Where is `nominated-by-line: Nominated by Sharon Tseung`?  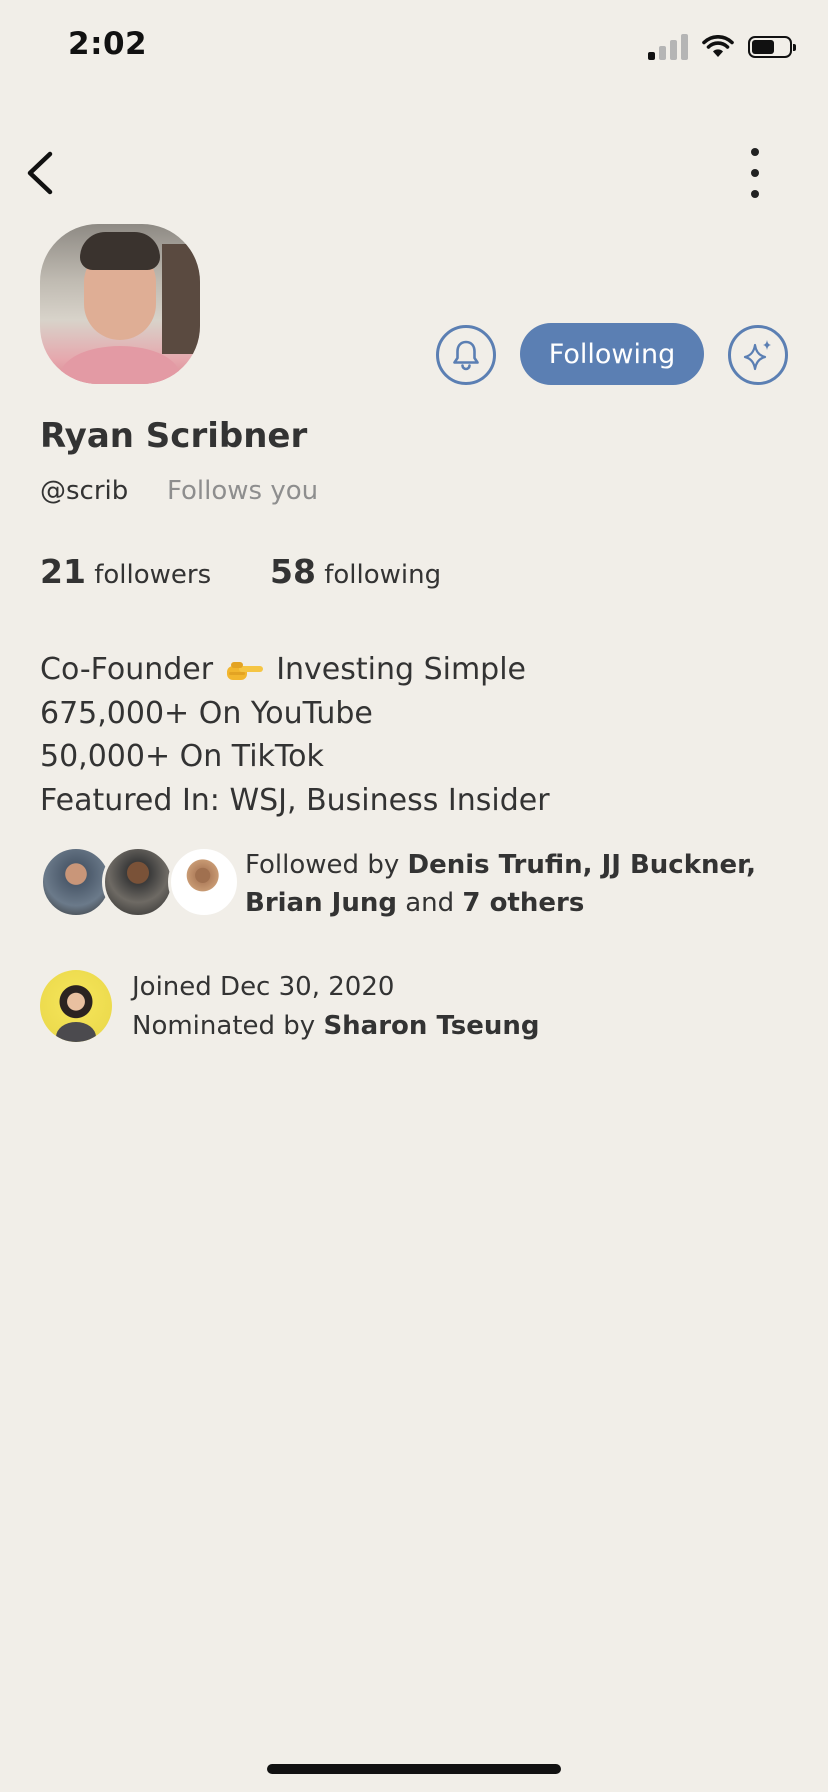
nominated-by-line: Nominated by Sharon Tseung is located at coordinates (336, 1026).